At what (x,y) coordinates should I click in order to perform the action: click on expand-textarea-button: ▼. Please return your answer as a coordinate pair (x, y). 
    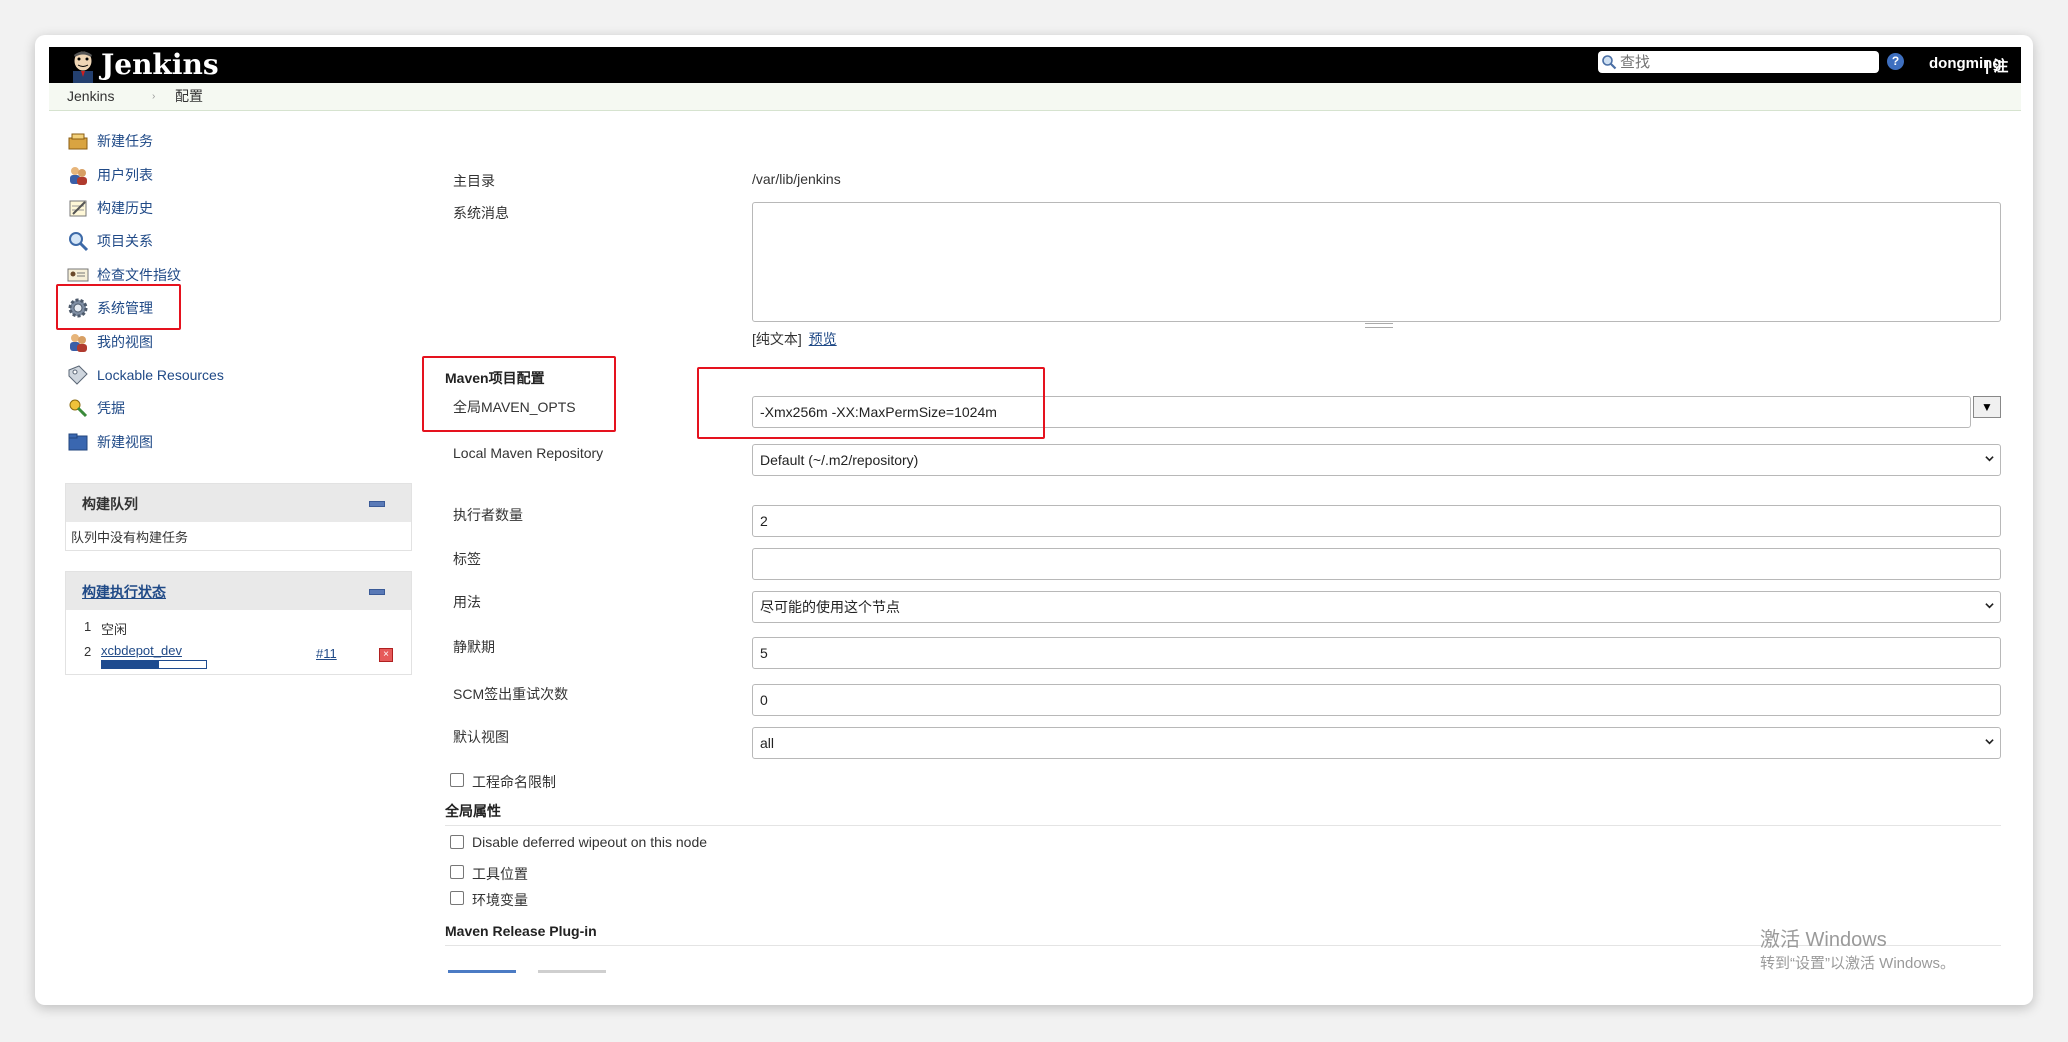
    Looking at the image, I should click on (1987, 407).